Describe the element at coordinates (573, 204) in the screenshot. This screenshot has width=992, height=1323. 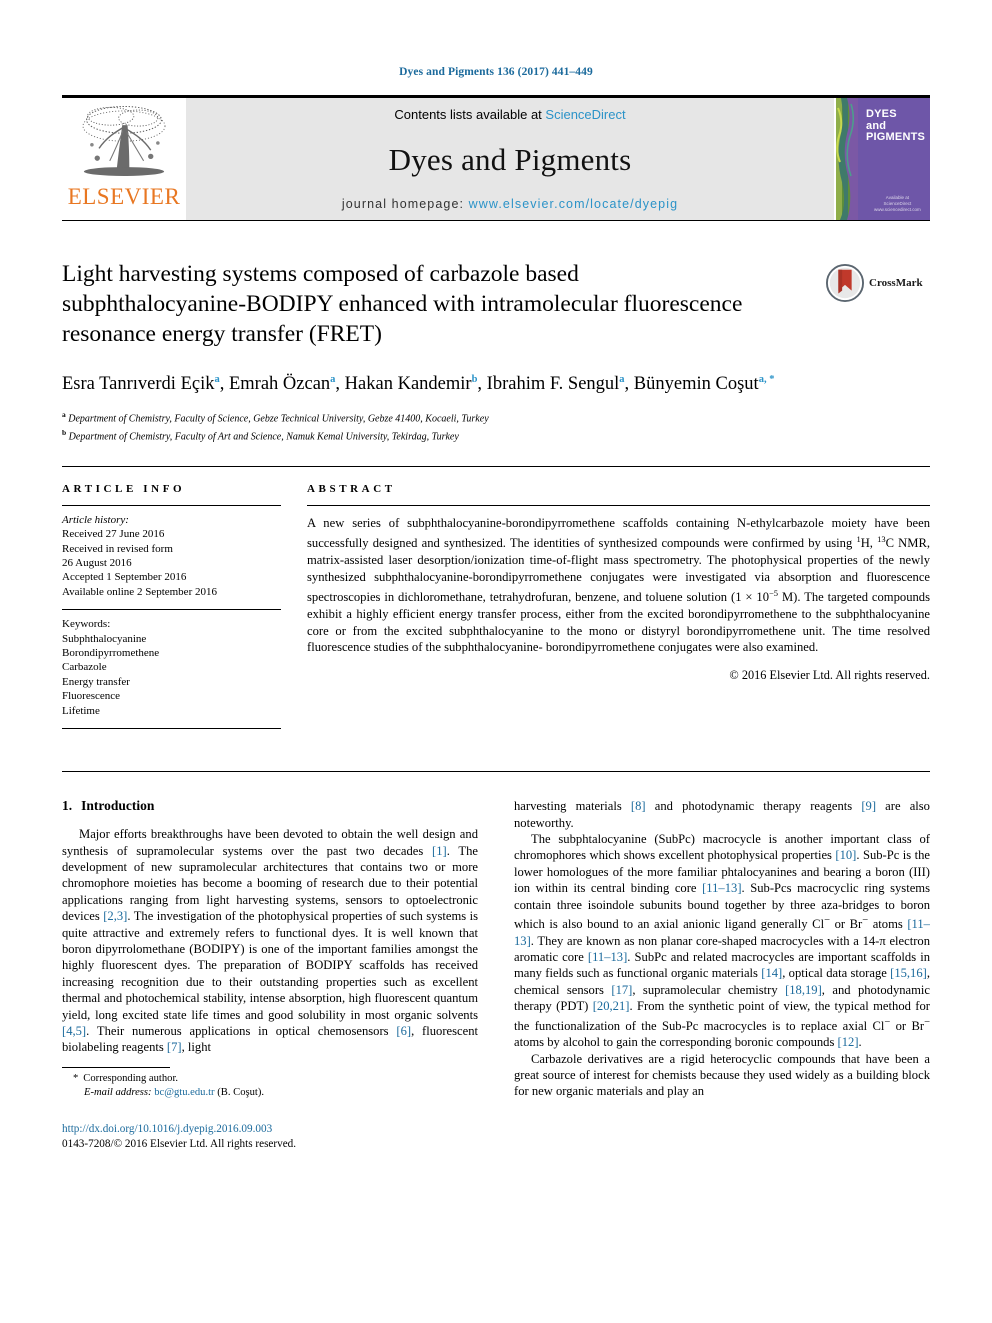
I see `journal-homepage-link: www.elsevier.com/locate/dyepig` at that location.